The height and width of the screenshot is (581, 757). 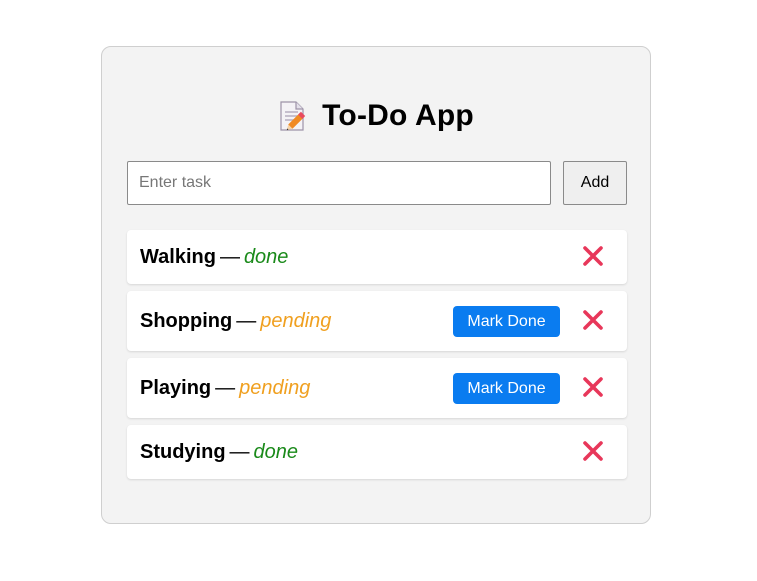 I want to click on task-name: Shopping, so click(x=186, y=320).